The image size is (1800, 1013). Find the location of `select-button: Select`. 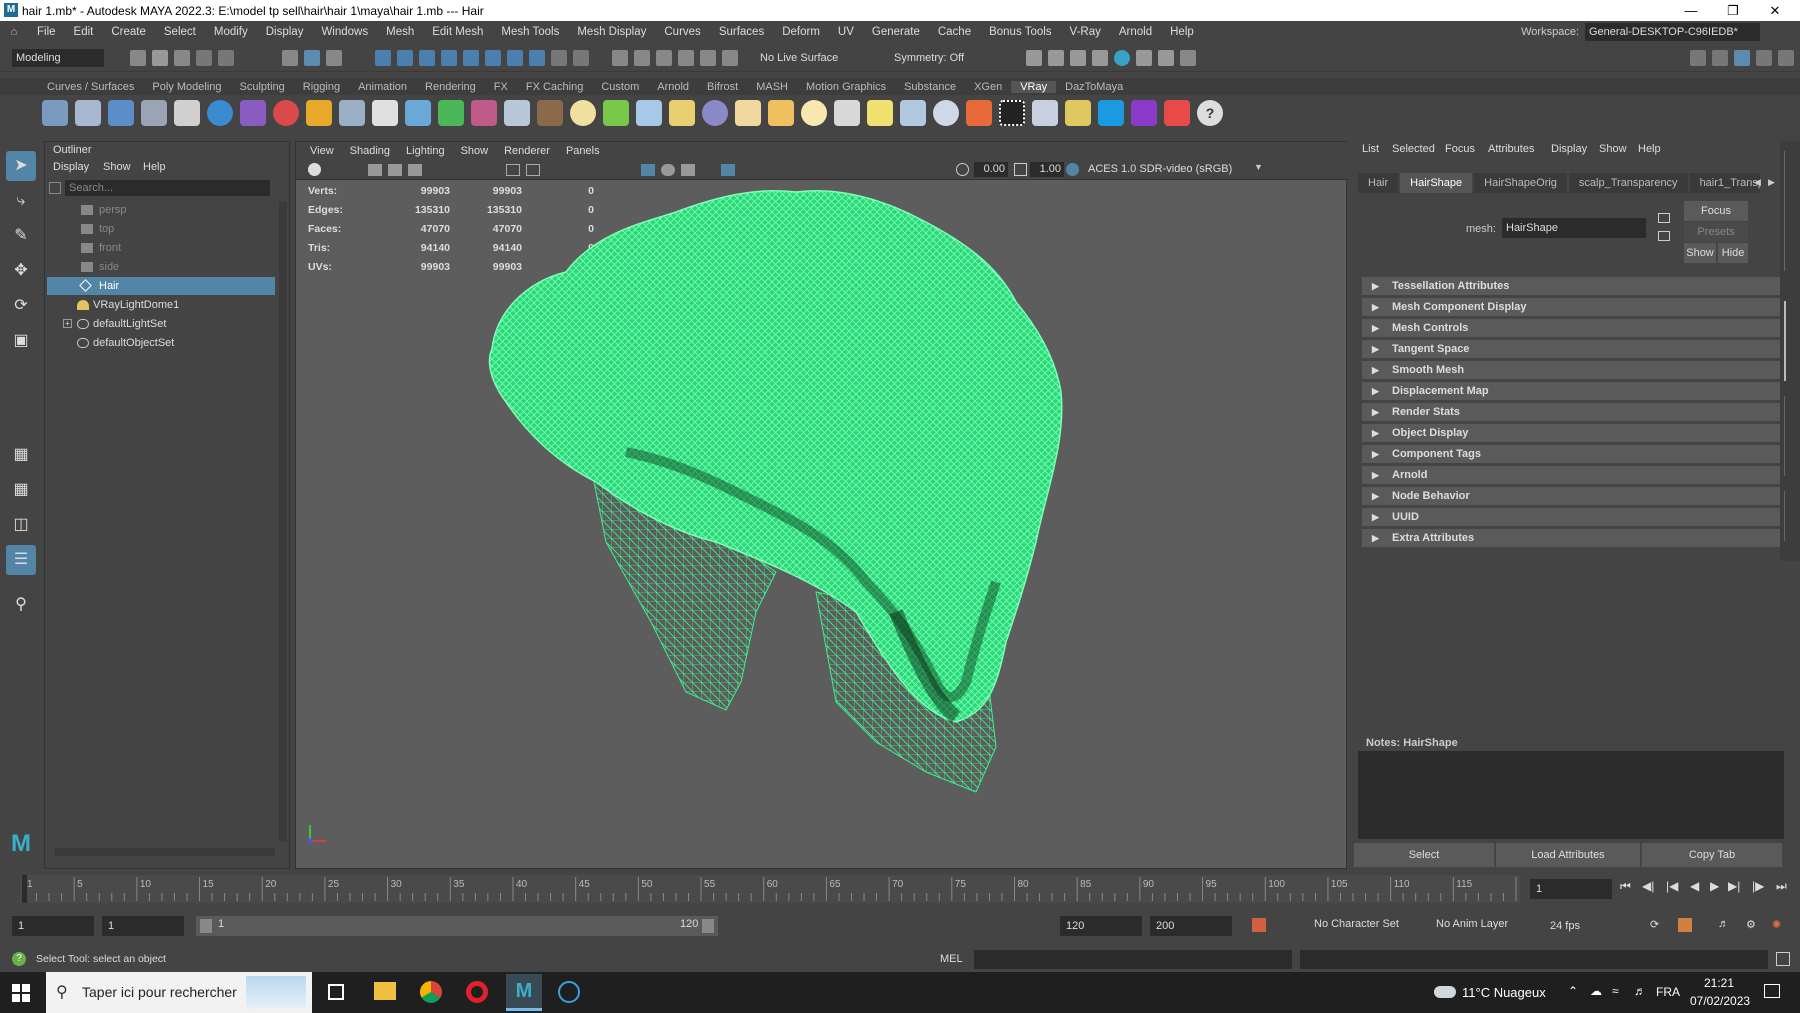

select-button: Select is located at coordinates (1424, 855).